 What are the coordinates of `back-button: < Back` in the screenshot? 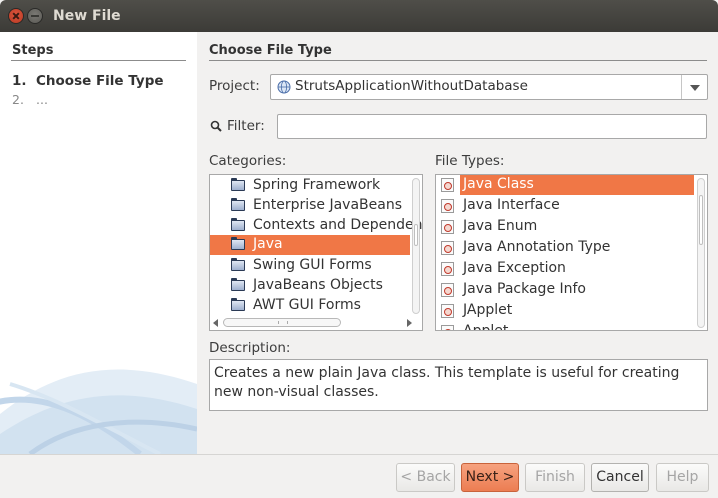 It's located at (425, 477).